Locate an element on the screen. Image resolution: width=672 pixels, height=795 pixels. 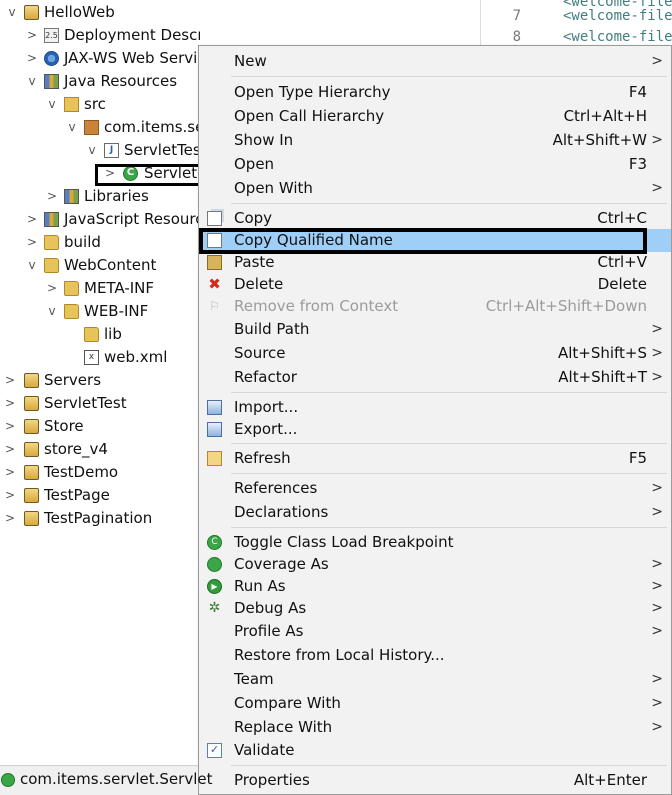
menu-item-coverage-as: Coverage As > is located at coordinates (435, 564).